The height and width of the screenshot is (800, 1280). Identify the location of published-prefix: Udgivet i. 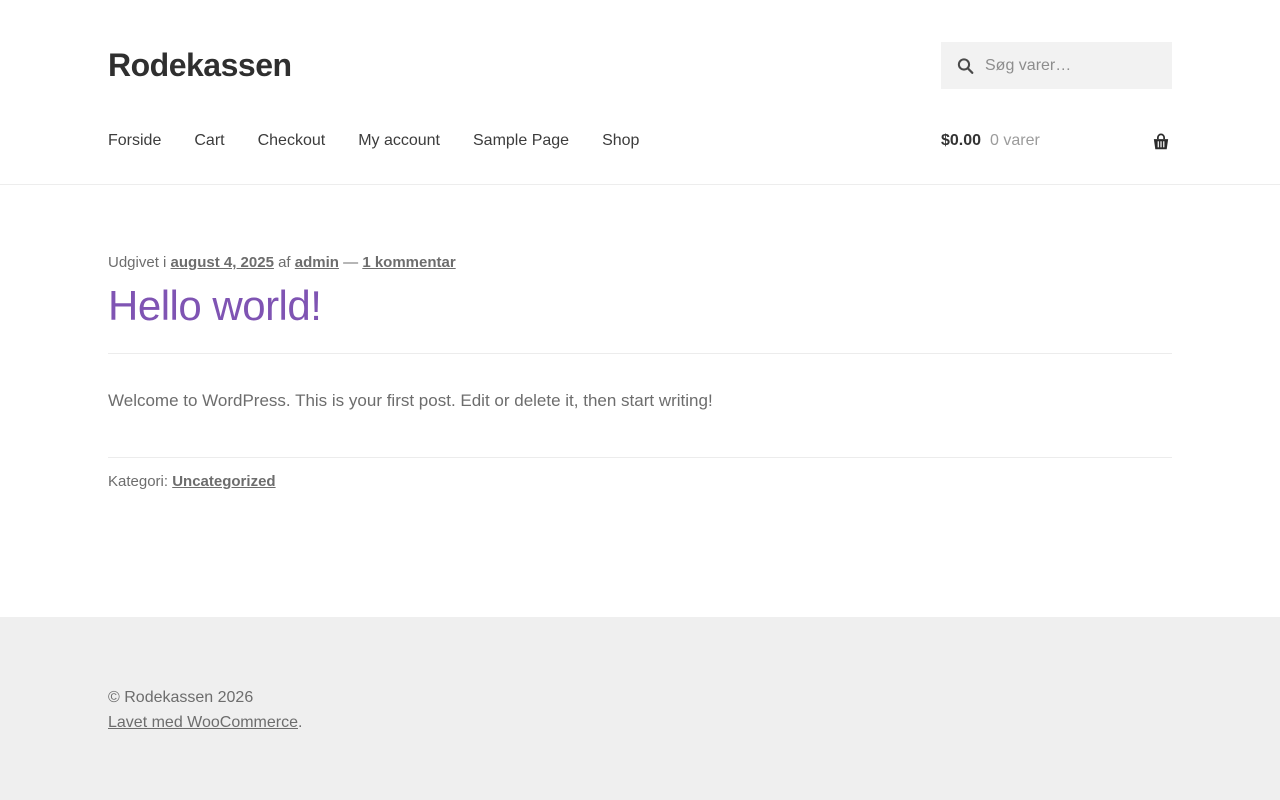
(137, 262).